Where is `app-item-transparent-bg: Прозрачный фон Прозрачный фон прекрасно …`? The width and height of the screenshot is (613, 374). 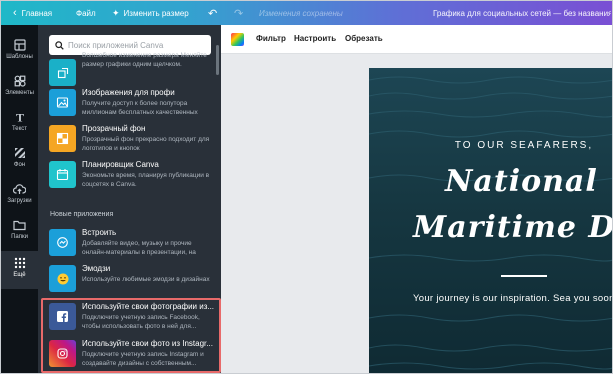 app-item-transparent-bg: Прозрачный фон Прозрачный фон прекрасно … is located at coordinates (132, 141).